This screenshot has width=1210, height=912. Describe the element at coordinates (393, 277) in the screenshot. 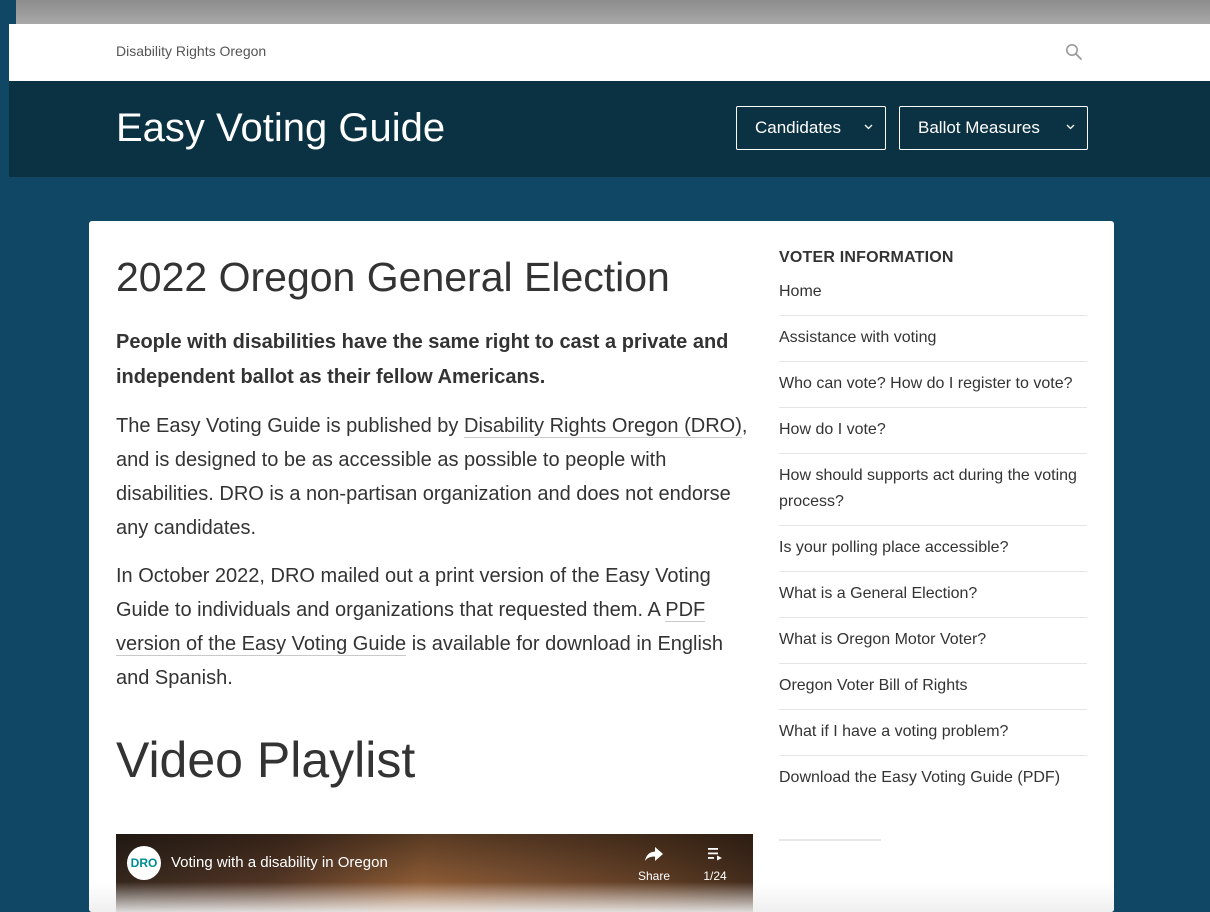

I see `page-title: 2022 Oregon General Election` at that location.